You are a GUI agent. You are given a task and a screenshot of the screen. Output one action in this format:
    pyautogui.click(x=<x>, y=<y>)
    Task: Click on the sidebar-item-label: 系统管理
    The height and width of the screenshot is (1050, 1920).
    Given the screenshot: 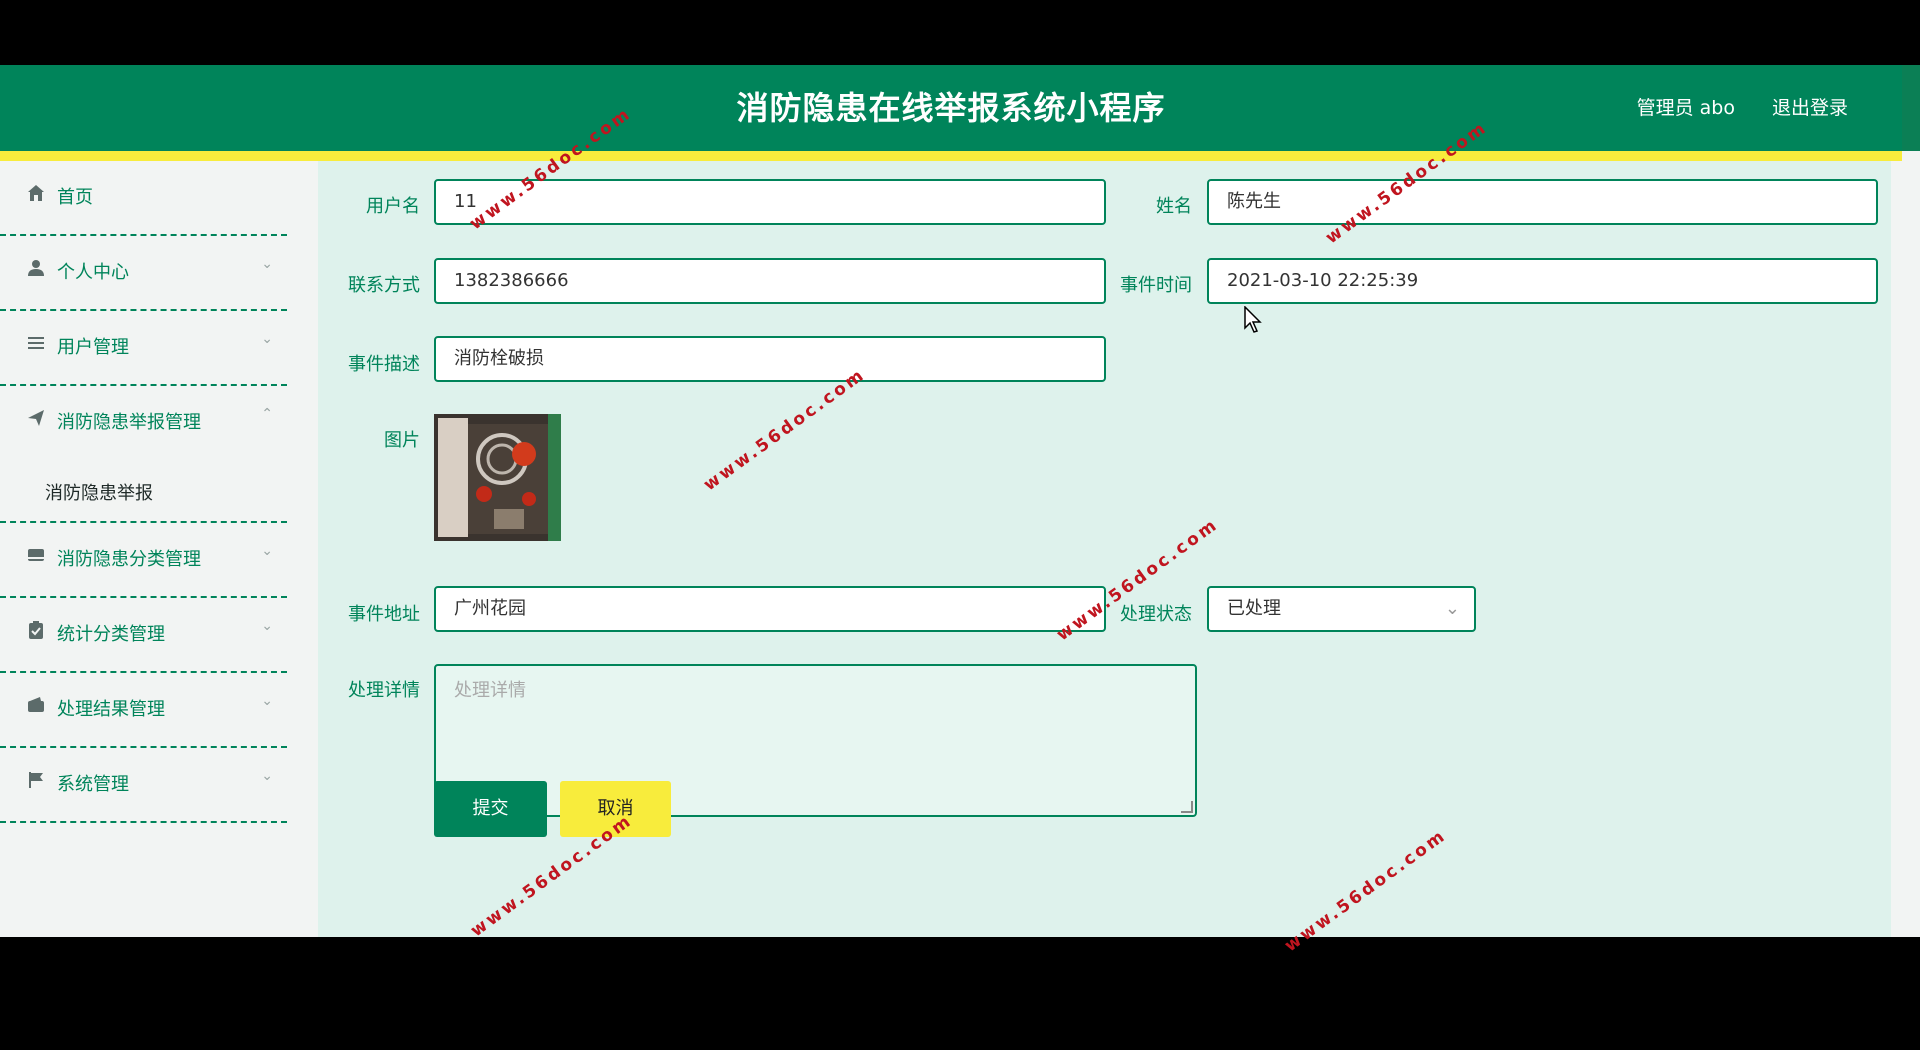 What is the action you would take?
    pyautogui.click(x=93, y=784)
    